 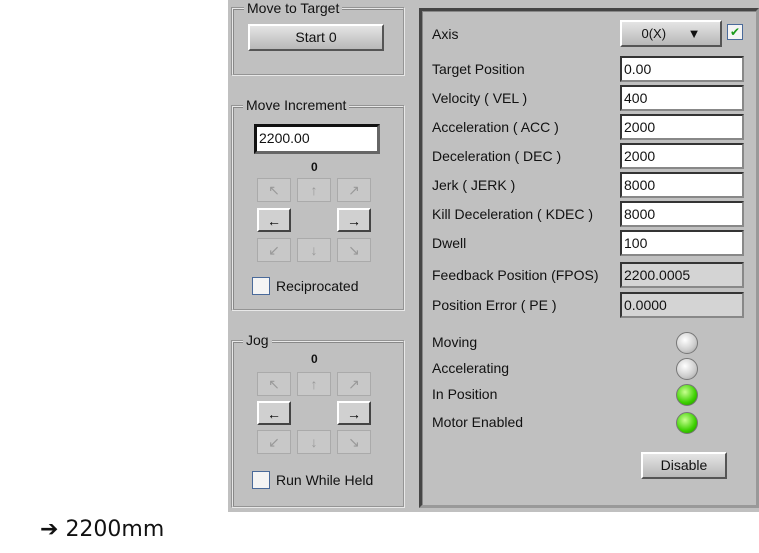 What do you see at coordinates (296, 105) in the screenshot?
I see `move-increment-title: Move Increment` at bounding box center [296, 105].